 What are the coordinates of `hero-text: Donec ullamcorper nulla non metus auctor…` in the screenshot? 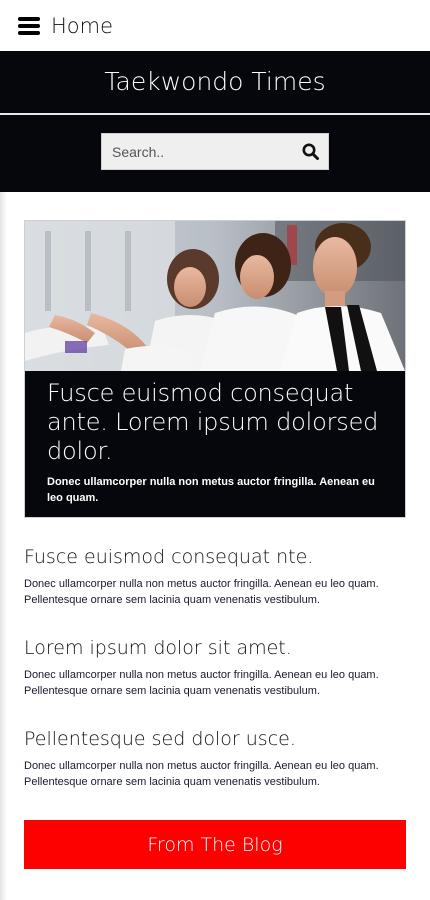 It's located at (211, 490).